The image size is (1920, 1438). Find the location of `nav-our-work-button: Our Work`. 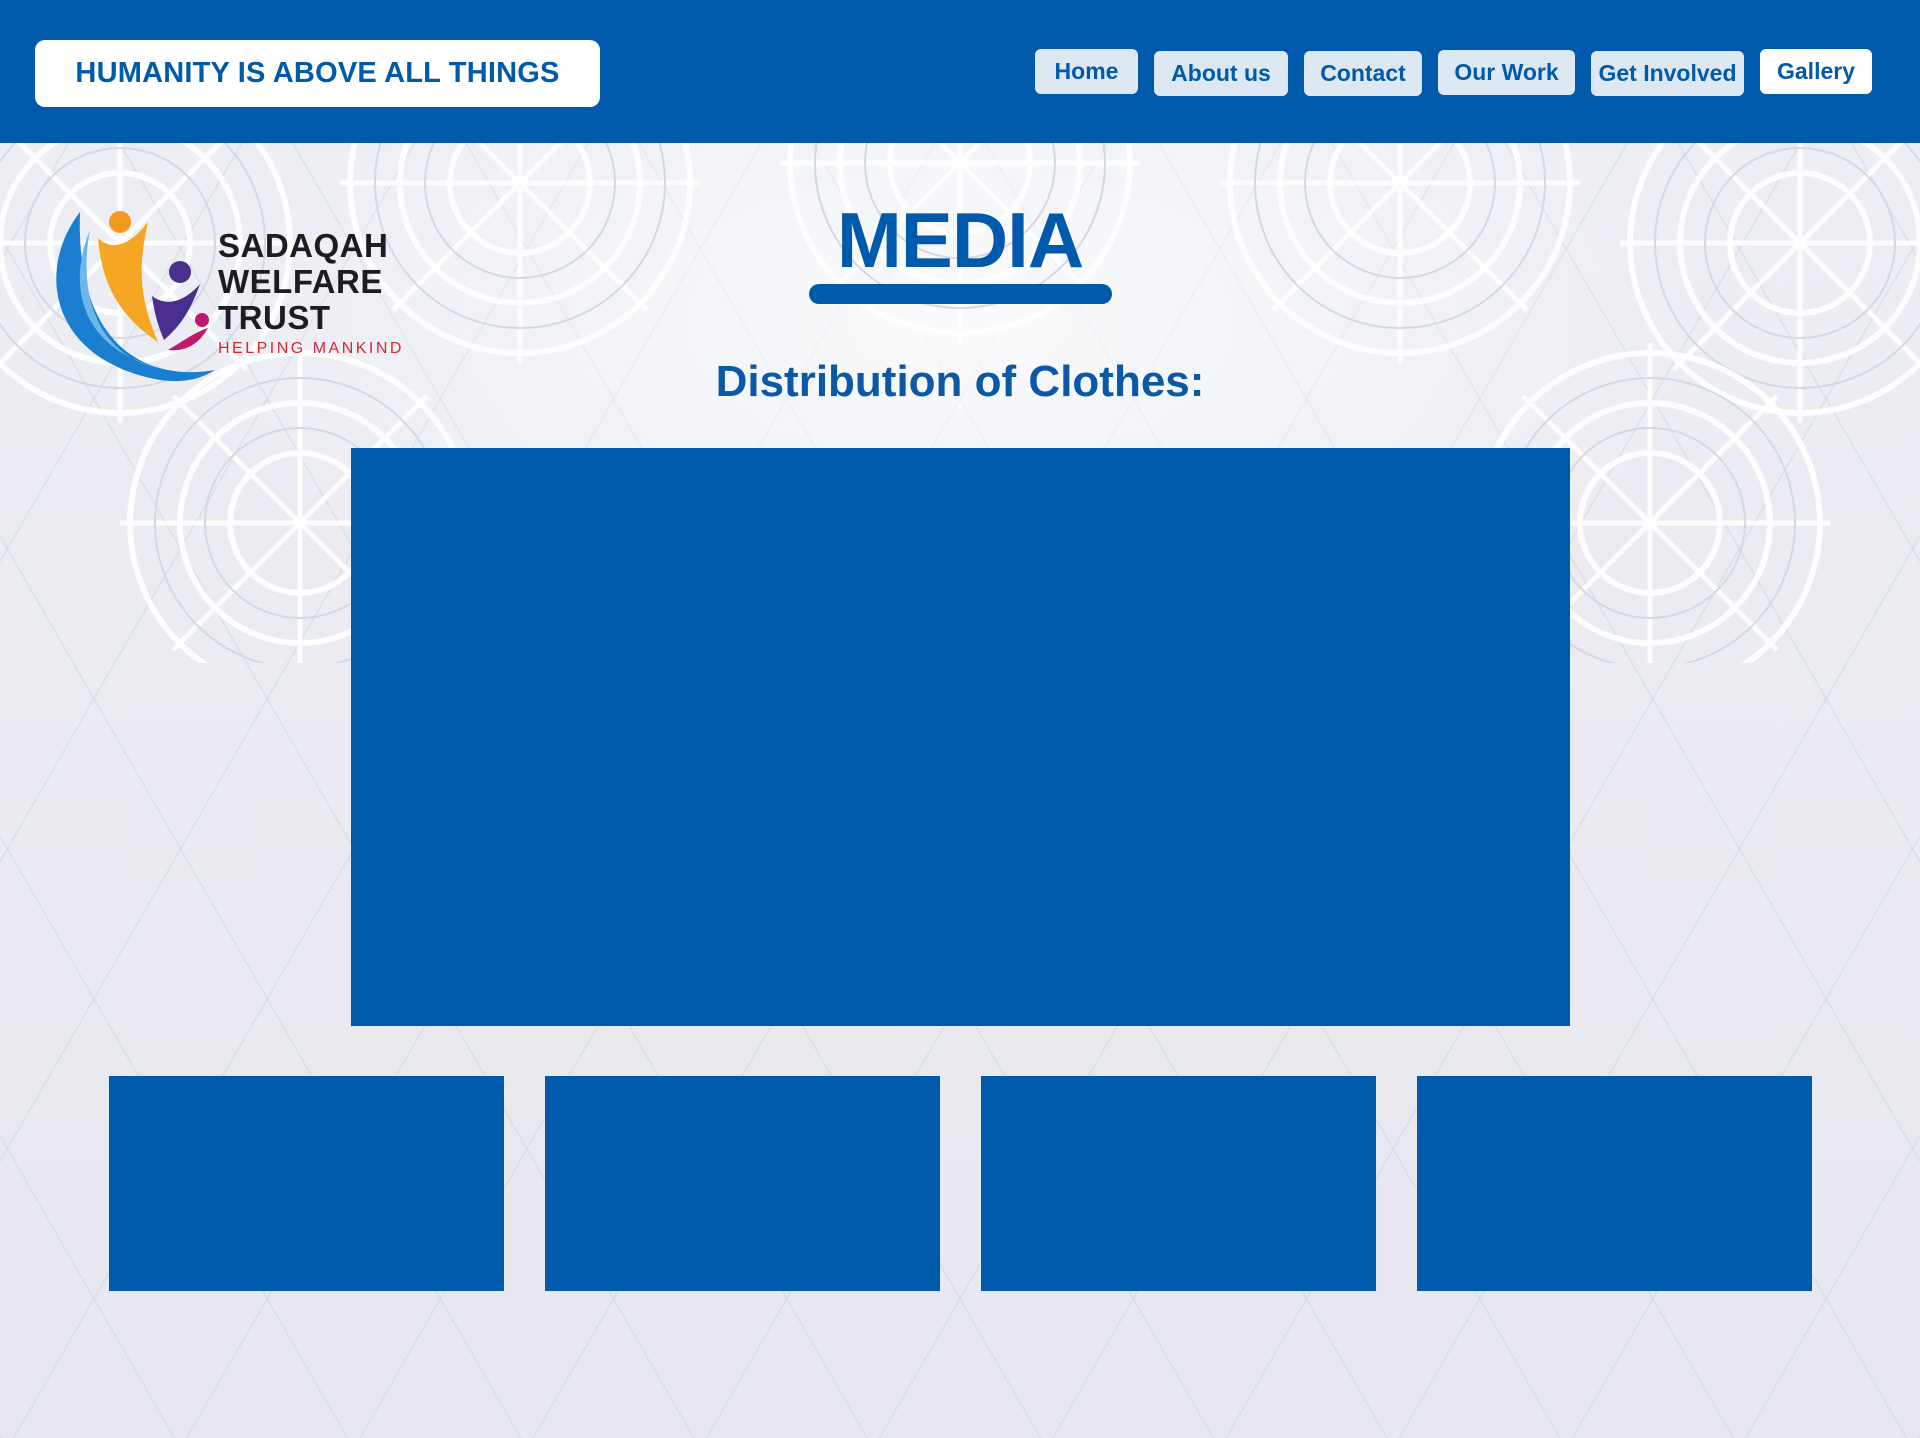

nav-our-work-button: Our Work is located at coordinates (1506, 72).